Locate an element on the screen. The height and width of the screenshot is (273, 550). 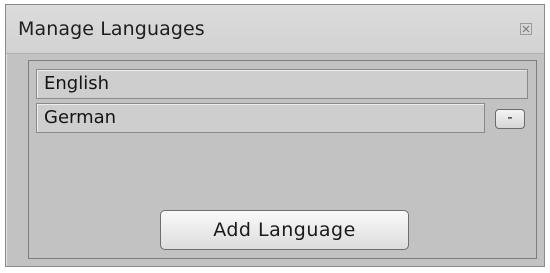
add-language-button: Add Language is located at coordinates (284, 230).